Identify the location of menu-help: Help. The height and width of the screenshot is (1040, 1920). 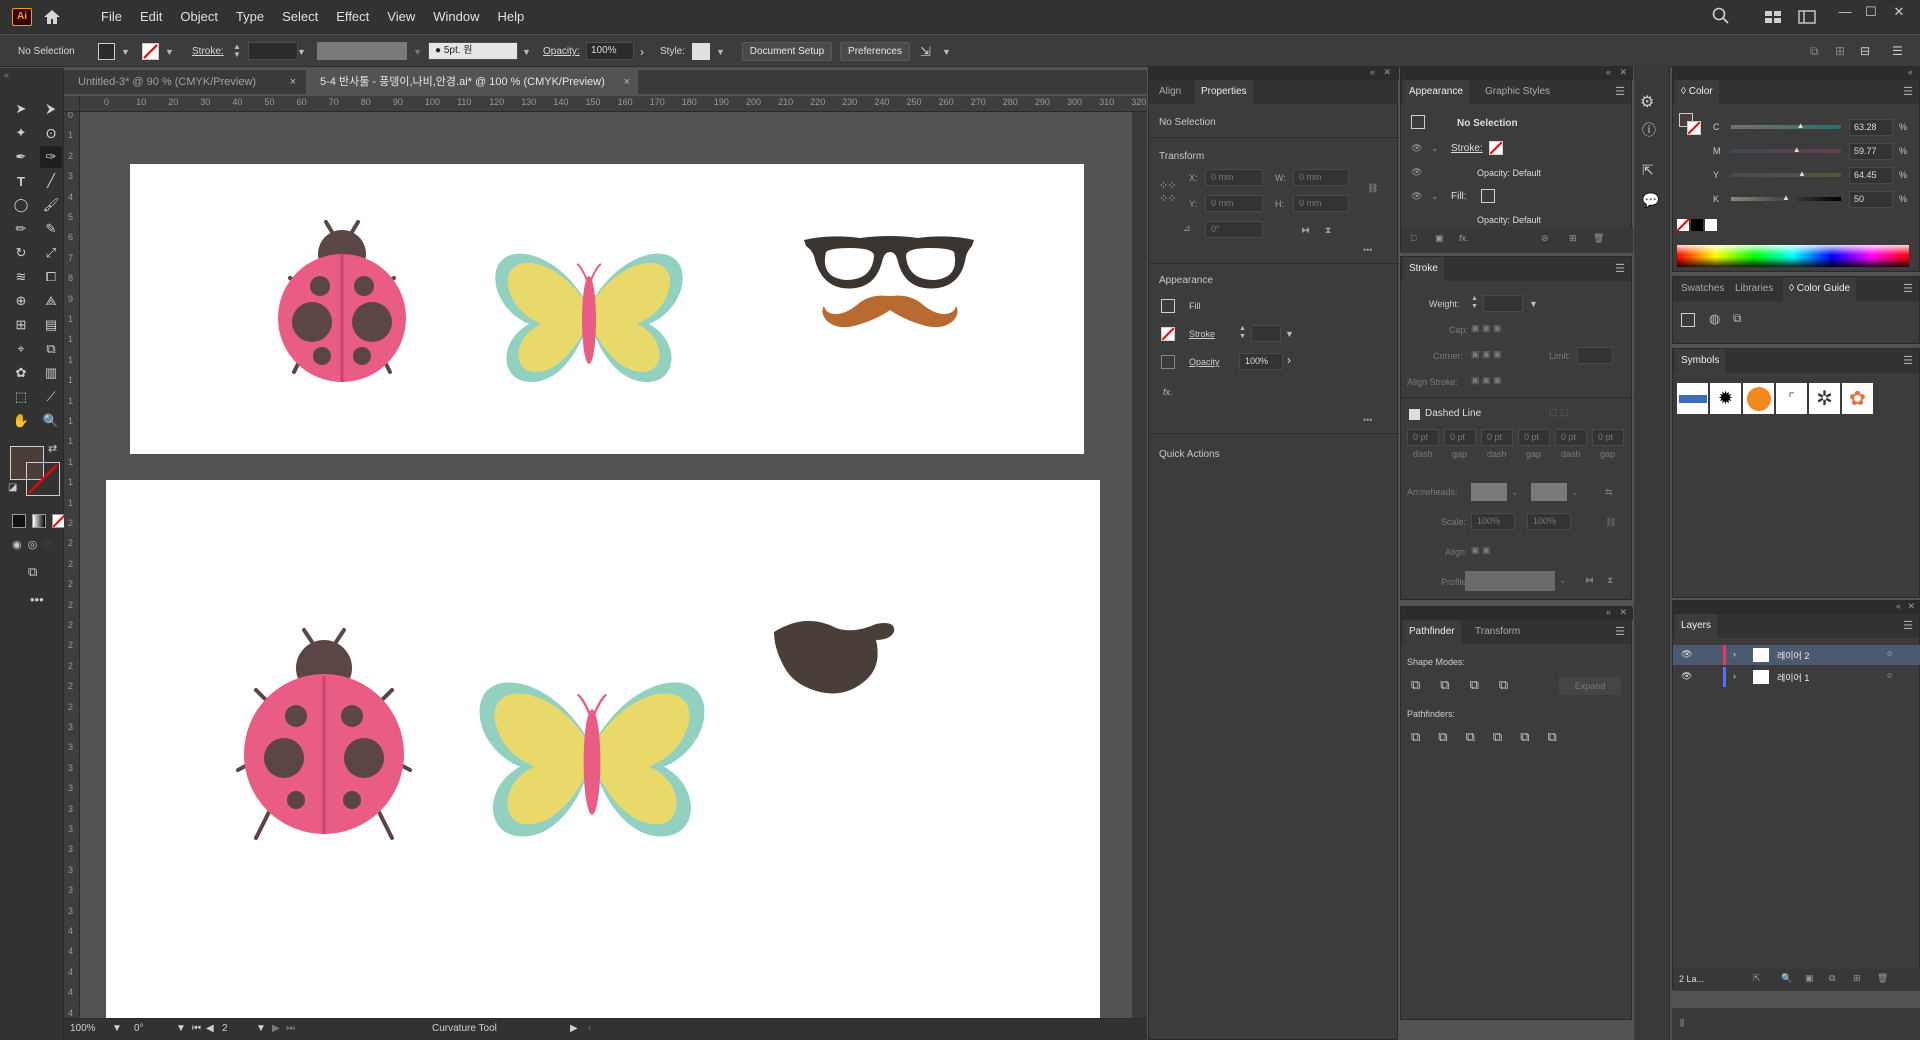
(510, 16).